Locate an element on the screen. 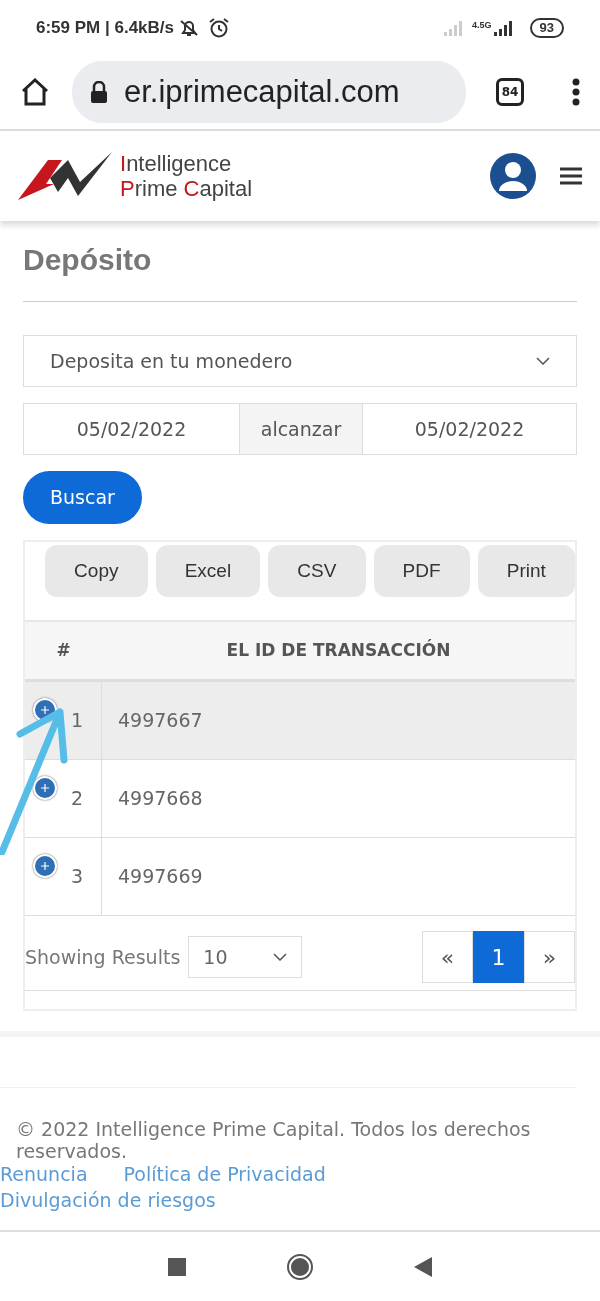  logo-icon is located at coordinates (65, 176).